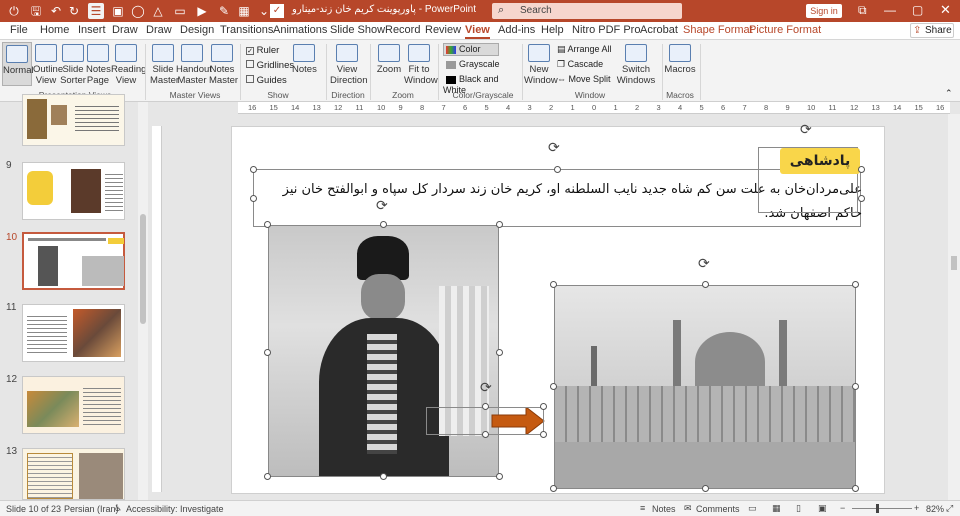  I want to click on minimize-icon: —, so click(890, 10).